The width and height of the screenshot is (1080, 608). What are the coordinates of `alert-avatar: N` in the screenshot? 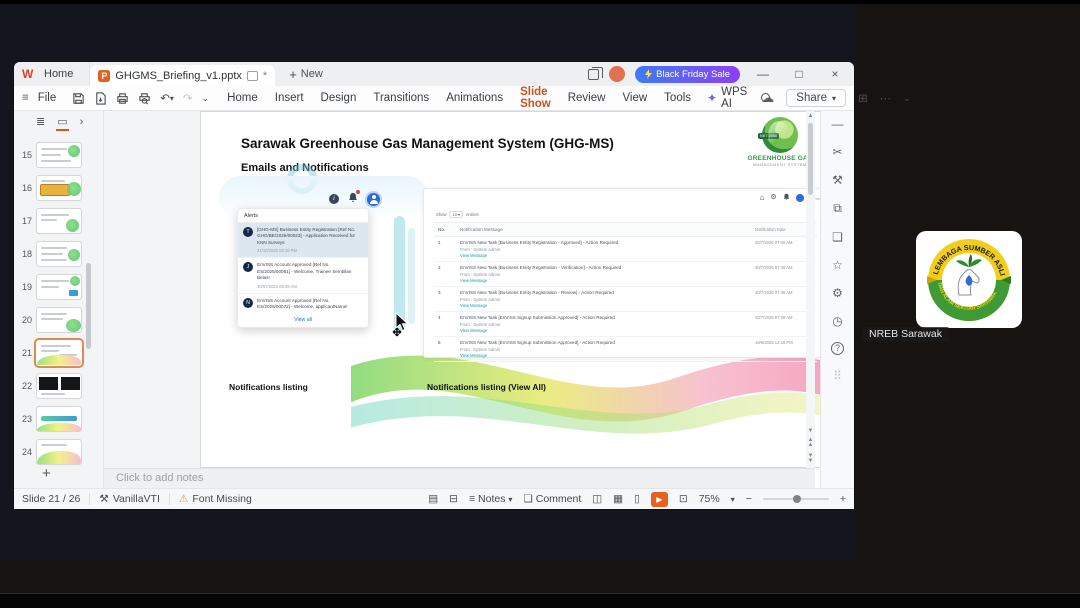 It's located at (248, 302).